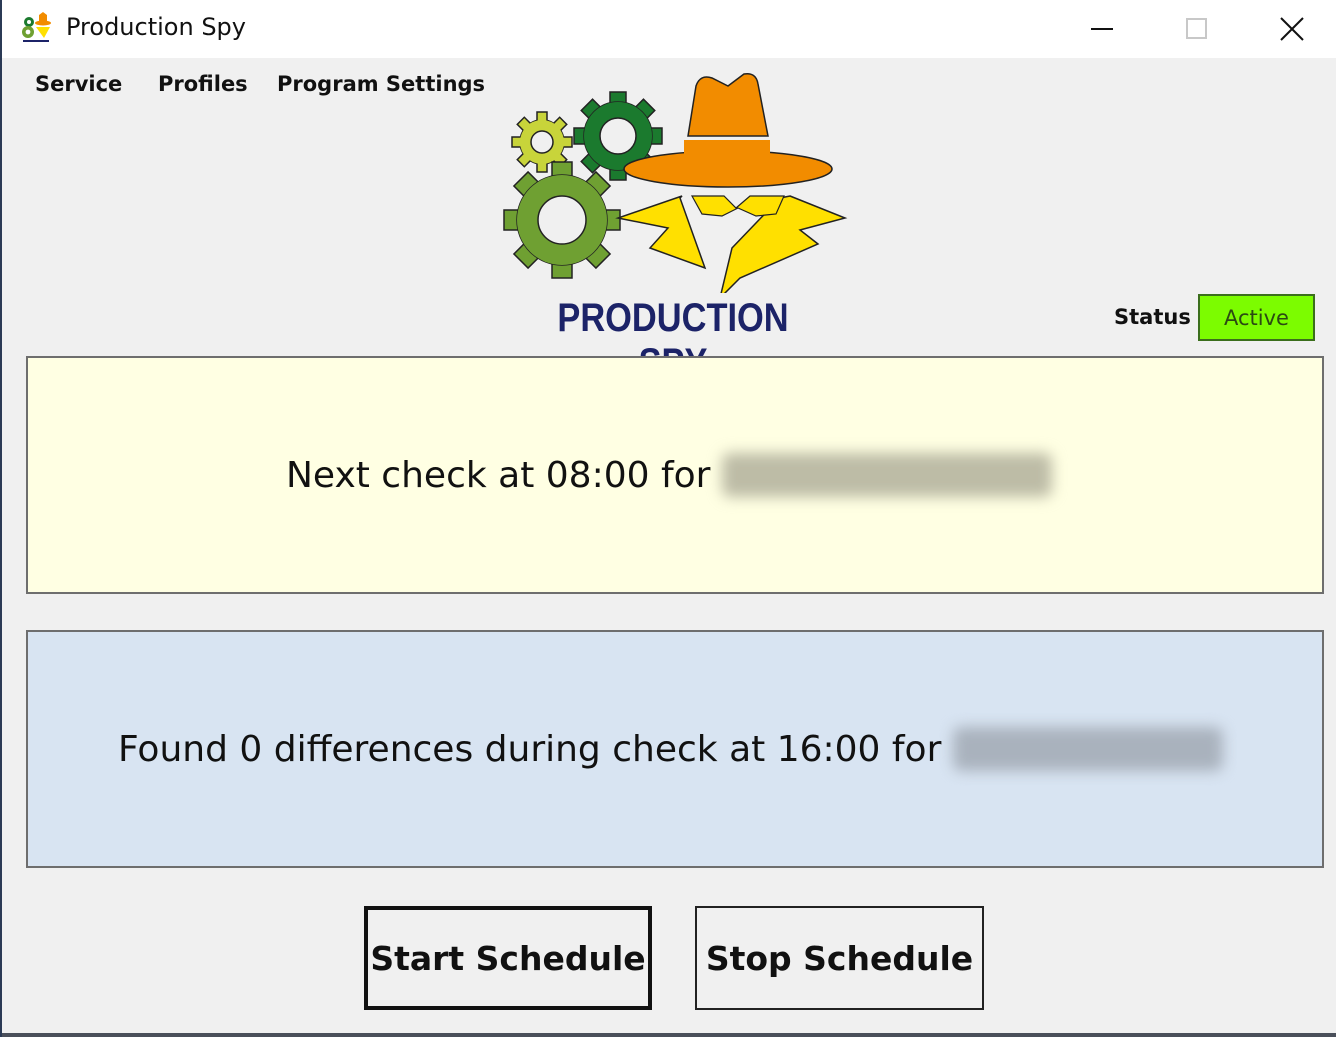  Describe the element at coordinates (731, 244) in the screenshot. I see `spy-coat-icon` at that location.